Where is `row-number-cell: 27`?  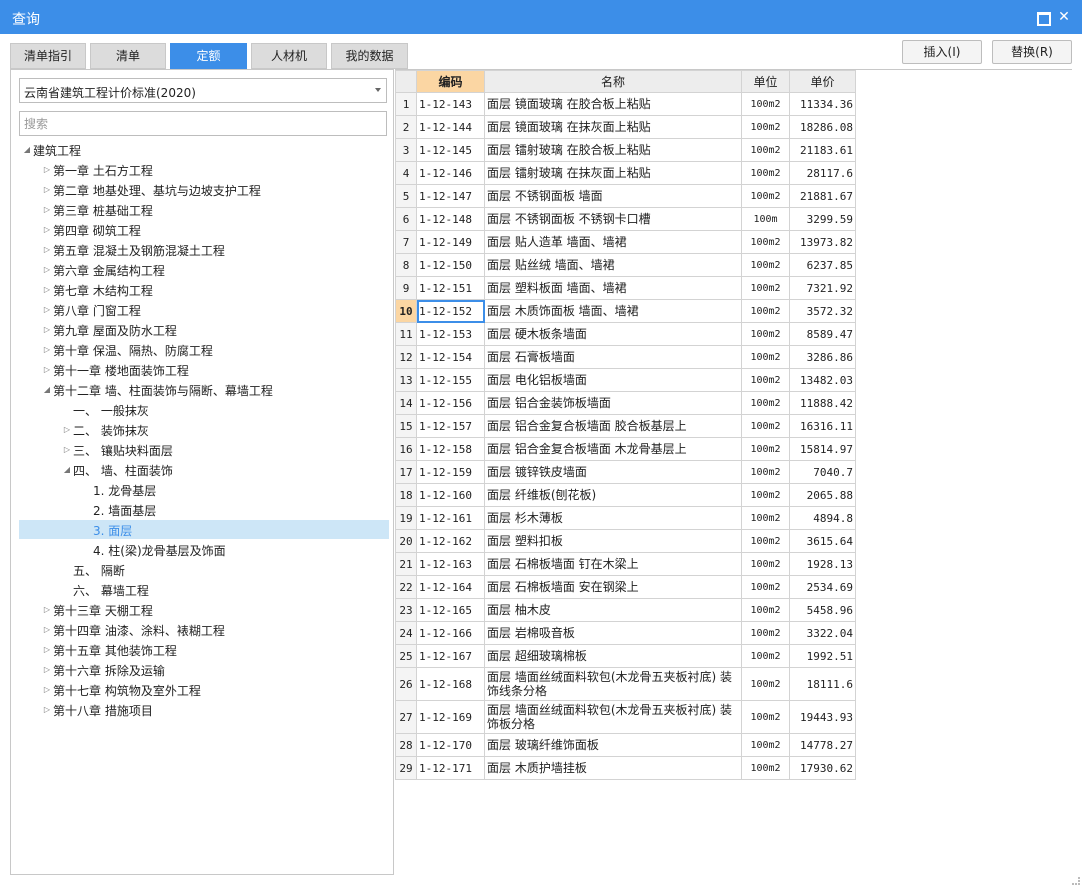 row-number-cell: 27 is located at coordinates (406, 717).